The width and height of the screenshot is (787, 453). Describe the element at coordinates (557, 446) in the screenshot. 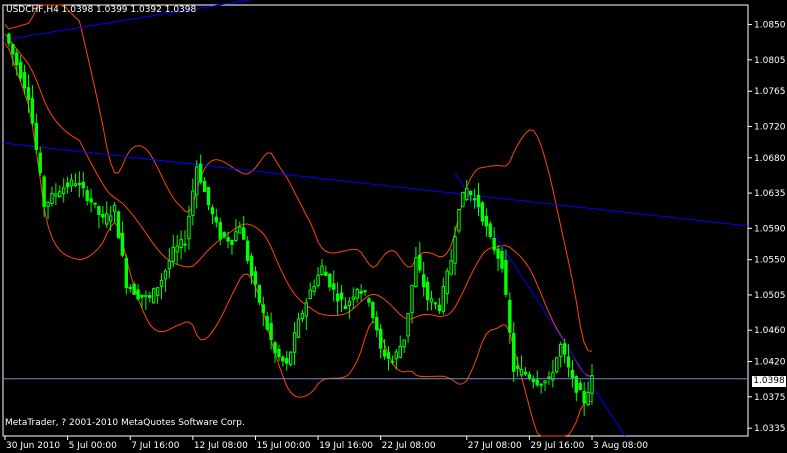

I see `time-tick-label: 29 Jul 16:00` at that location.